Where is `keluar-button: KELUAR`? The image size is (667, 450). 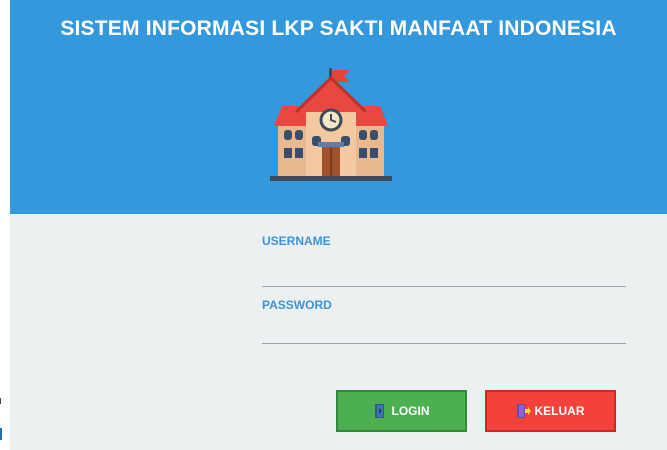 keluar-button: KELUAR is located at coordinates (550, 411).